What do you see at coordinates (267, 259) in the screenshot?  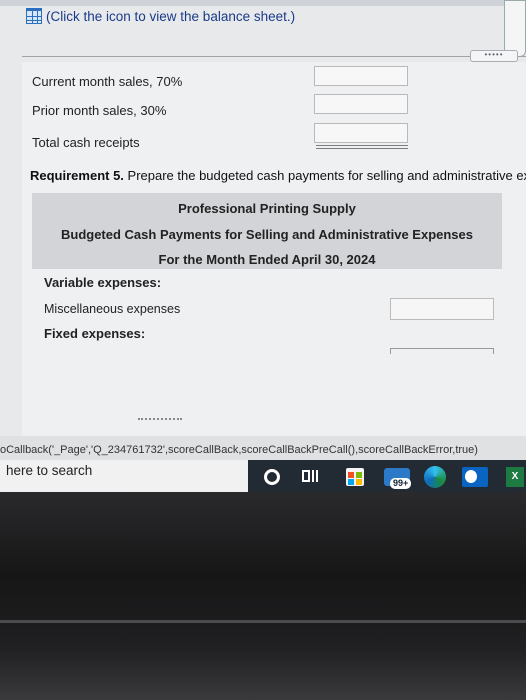 I see `schedule-period: For the Month Ended April 30, 2024` at bounding box center [267, 259].